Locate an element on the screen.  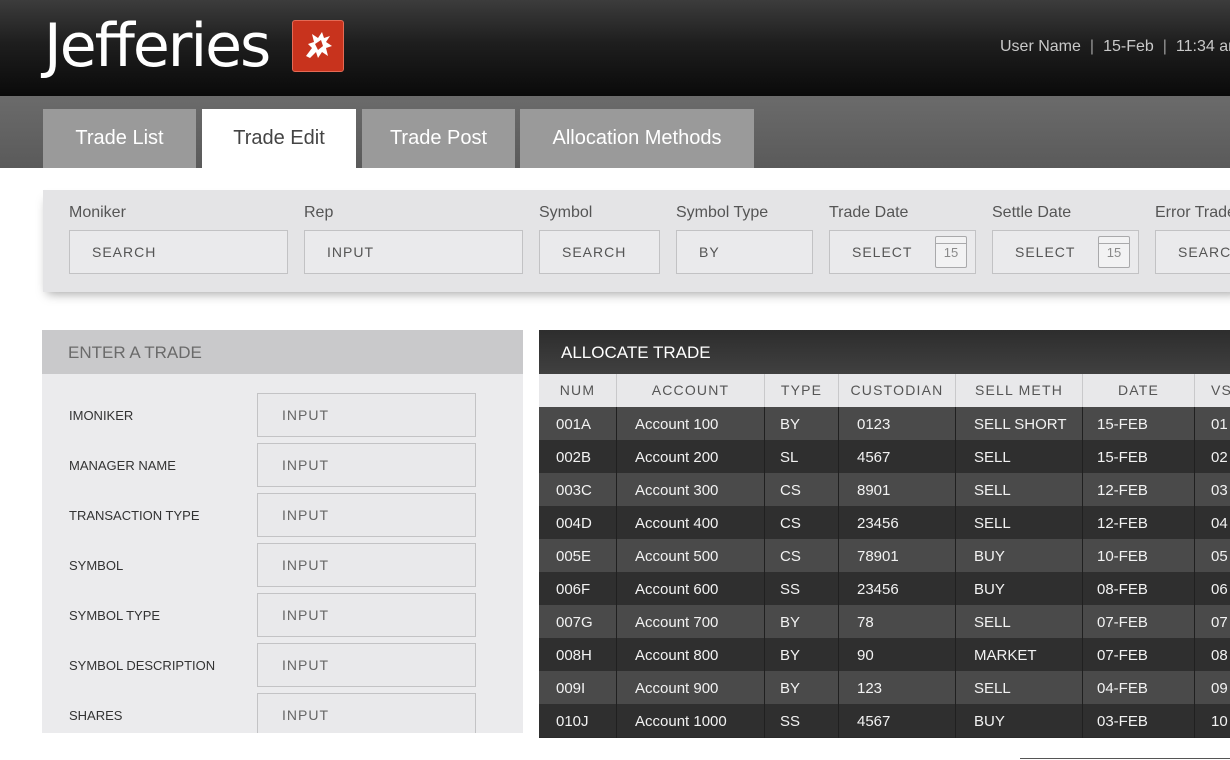
table-cell-vs: 10 is located at coordinates (1219, 721).